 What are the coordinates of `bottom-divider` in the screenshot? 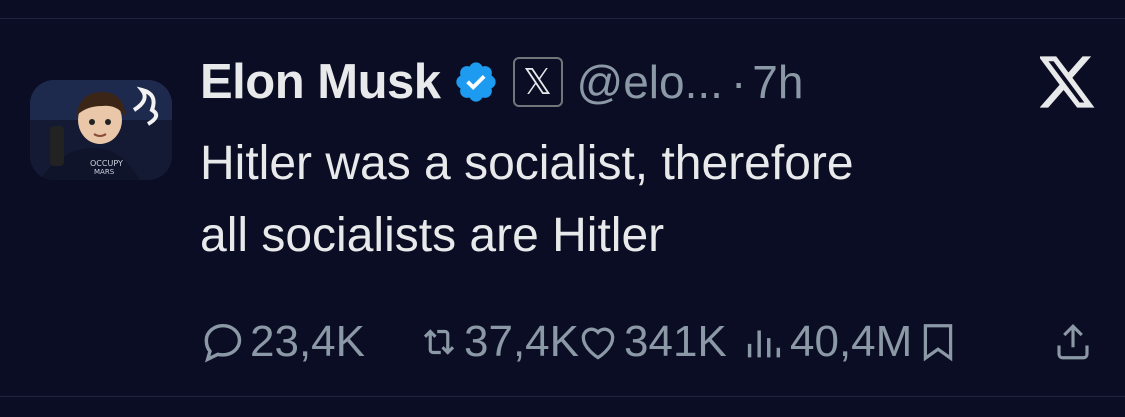 It's located at (562, 406).